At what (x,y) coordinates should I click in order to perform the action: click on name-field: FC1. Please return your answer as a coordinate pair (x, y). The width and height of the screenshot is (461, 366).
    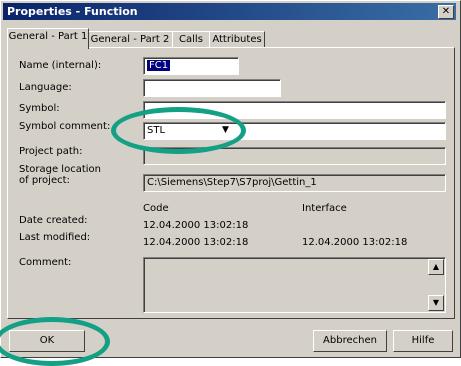
    Looking at the image, I should click on (191, 66).